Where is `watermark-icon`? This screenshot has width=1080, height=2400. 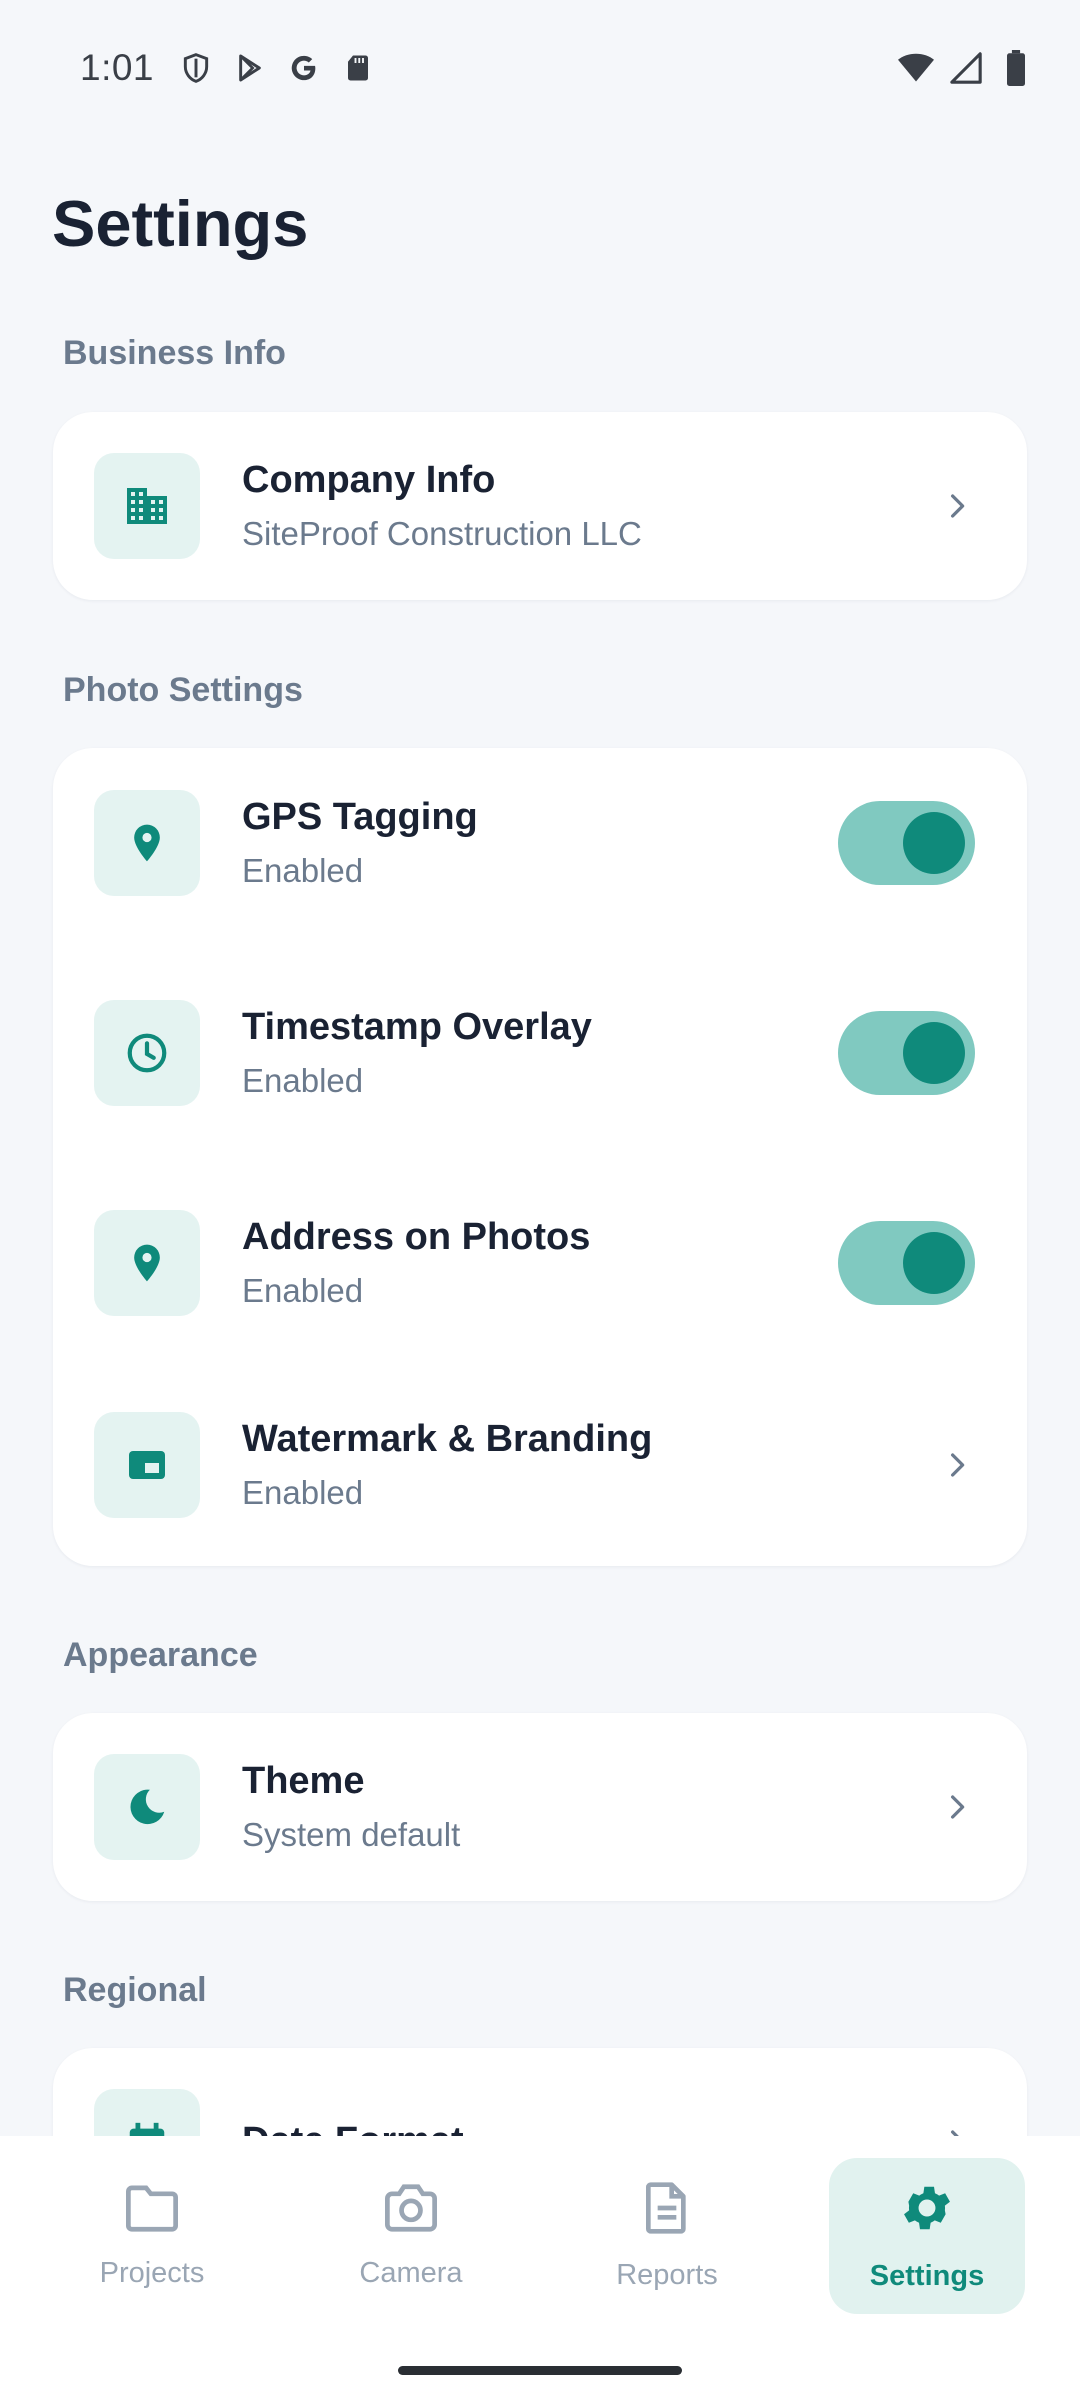 watermark-icon is located at coordinates (147, 1465).